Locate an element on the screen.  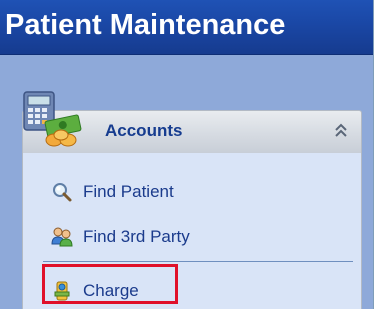
find-patient-link: Find Patient is located at coordinates (112, 192).